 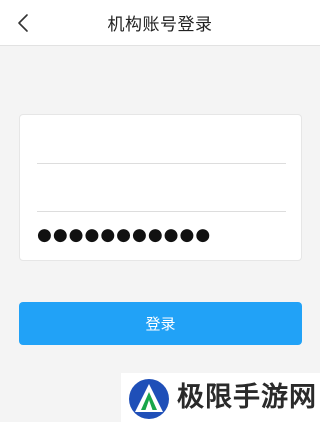 I want to click on password-masked-value: ●●●●●●●●●●●, so click(x=124, y=235).